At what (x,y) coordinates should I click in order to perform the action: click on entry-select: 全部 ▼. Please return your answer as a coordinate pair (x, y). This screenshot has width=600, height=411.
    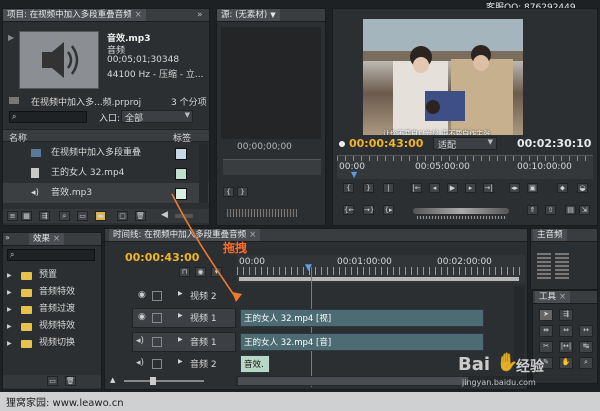
    Looking at the image, I should click on (157, 117).